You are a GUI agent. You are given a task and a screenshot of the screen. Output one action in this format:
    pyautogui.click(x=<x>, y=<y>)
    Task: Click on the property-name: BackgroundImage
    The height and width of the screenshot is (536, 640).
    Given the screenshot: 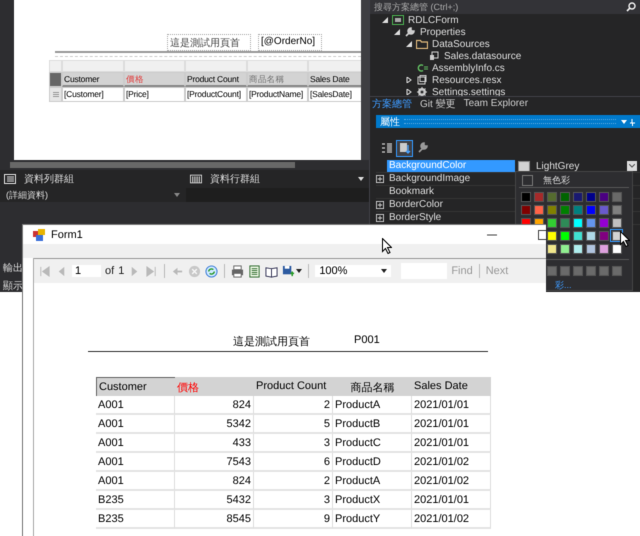 What is the action you would take?
    pyautogui.click(x=451, y=179)
    